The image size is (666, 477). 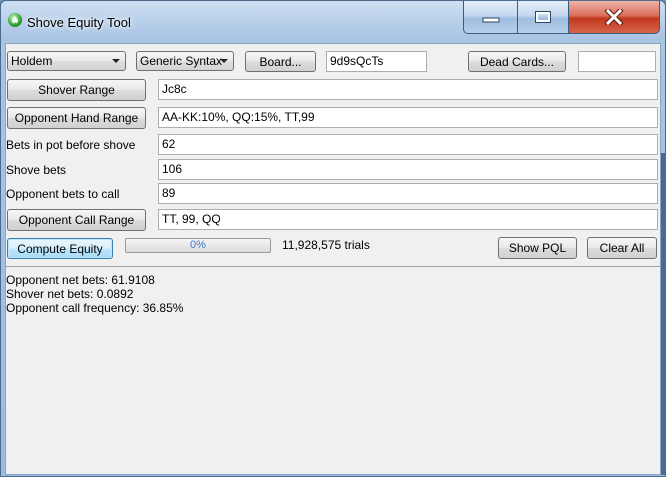 What do you see at coordinates (76, 118) in the screenshot?
I see `opponent-hand-range-button: Opponent Hand Range` at bounding box center [76, 118].